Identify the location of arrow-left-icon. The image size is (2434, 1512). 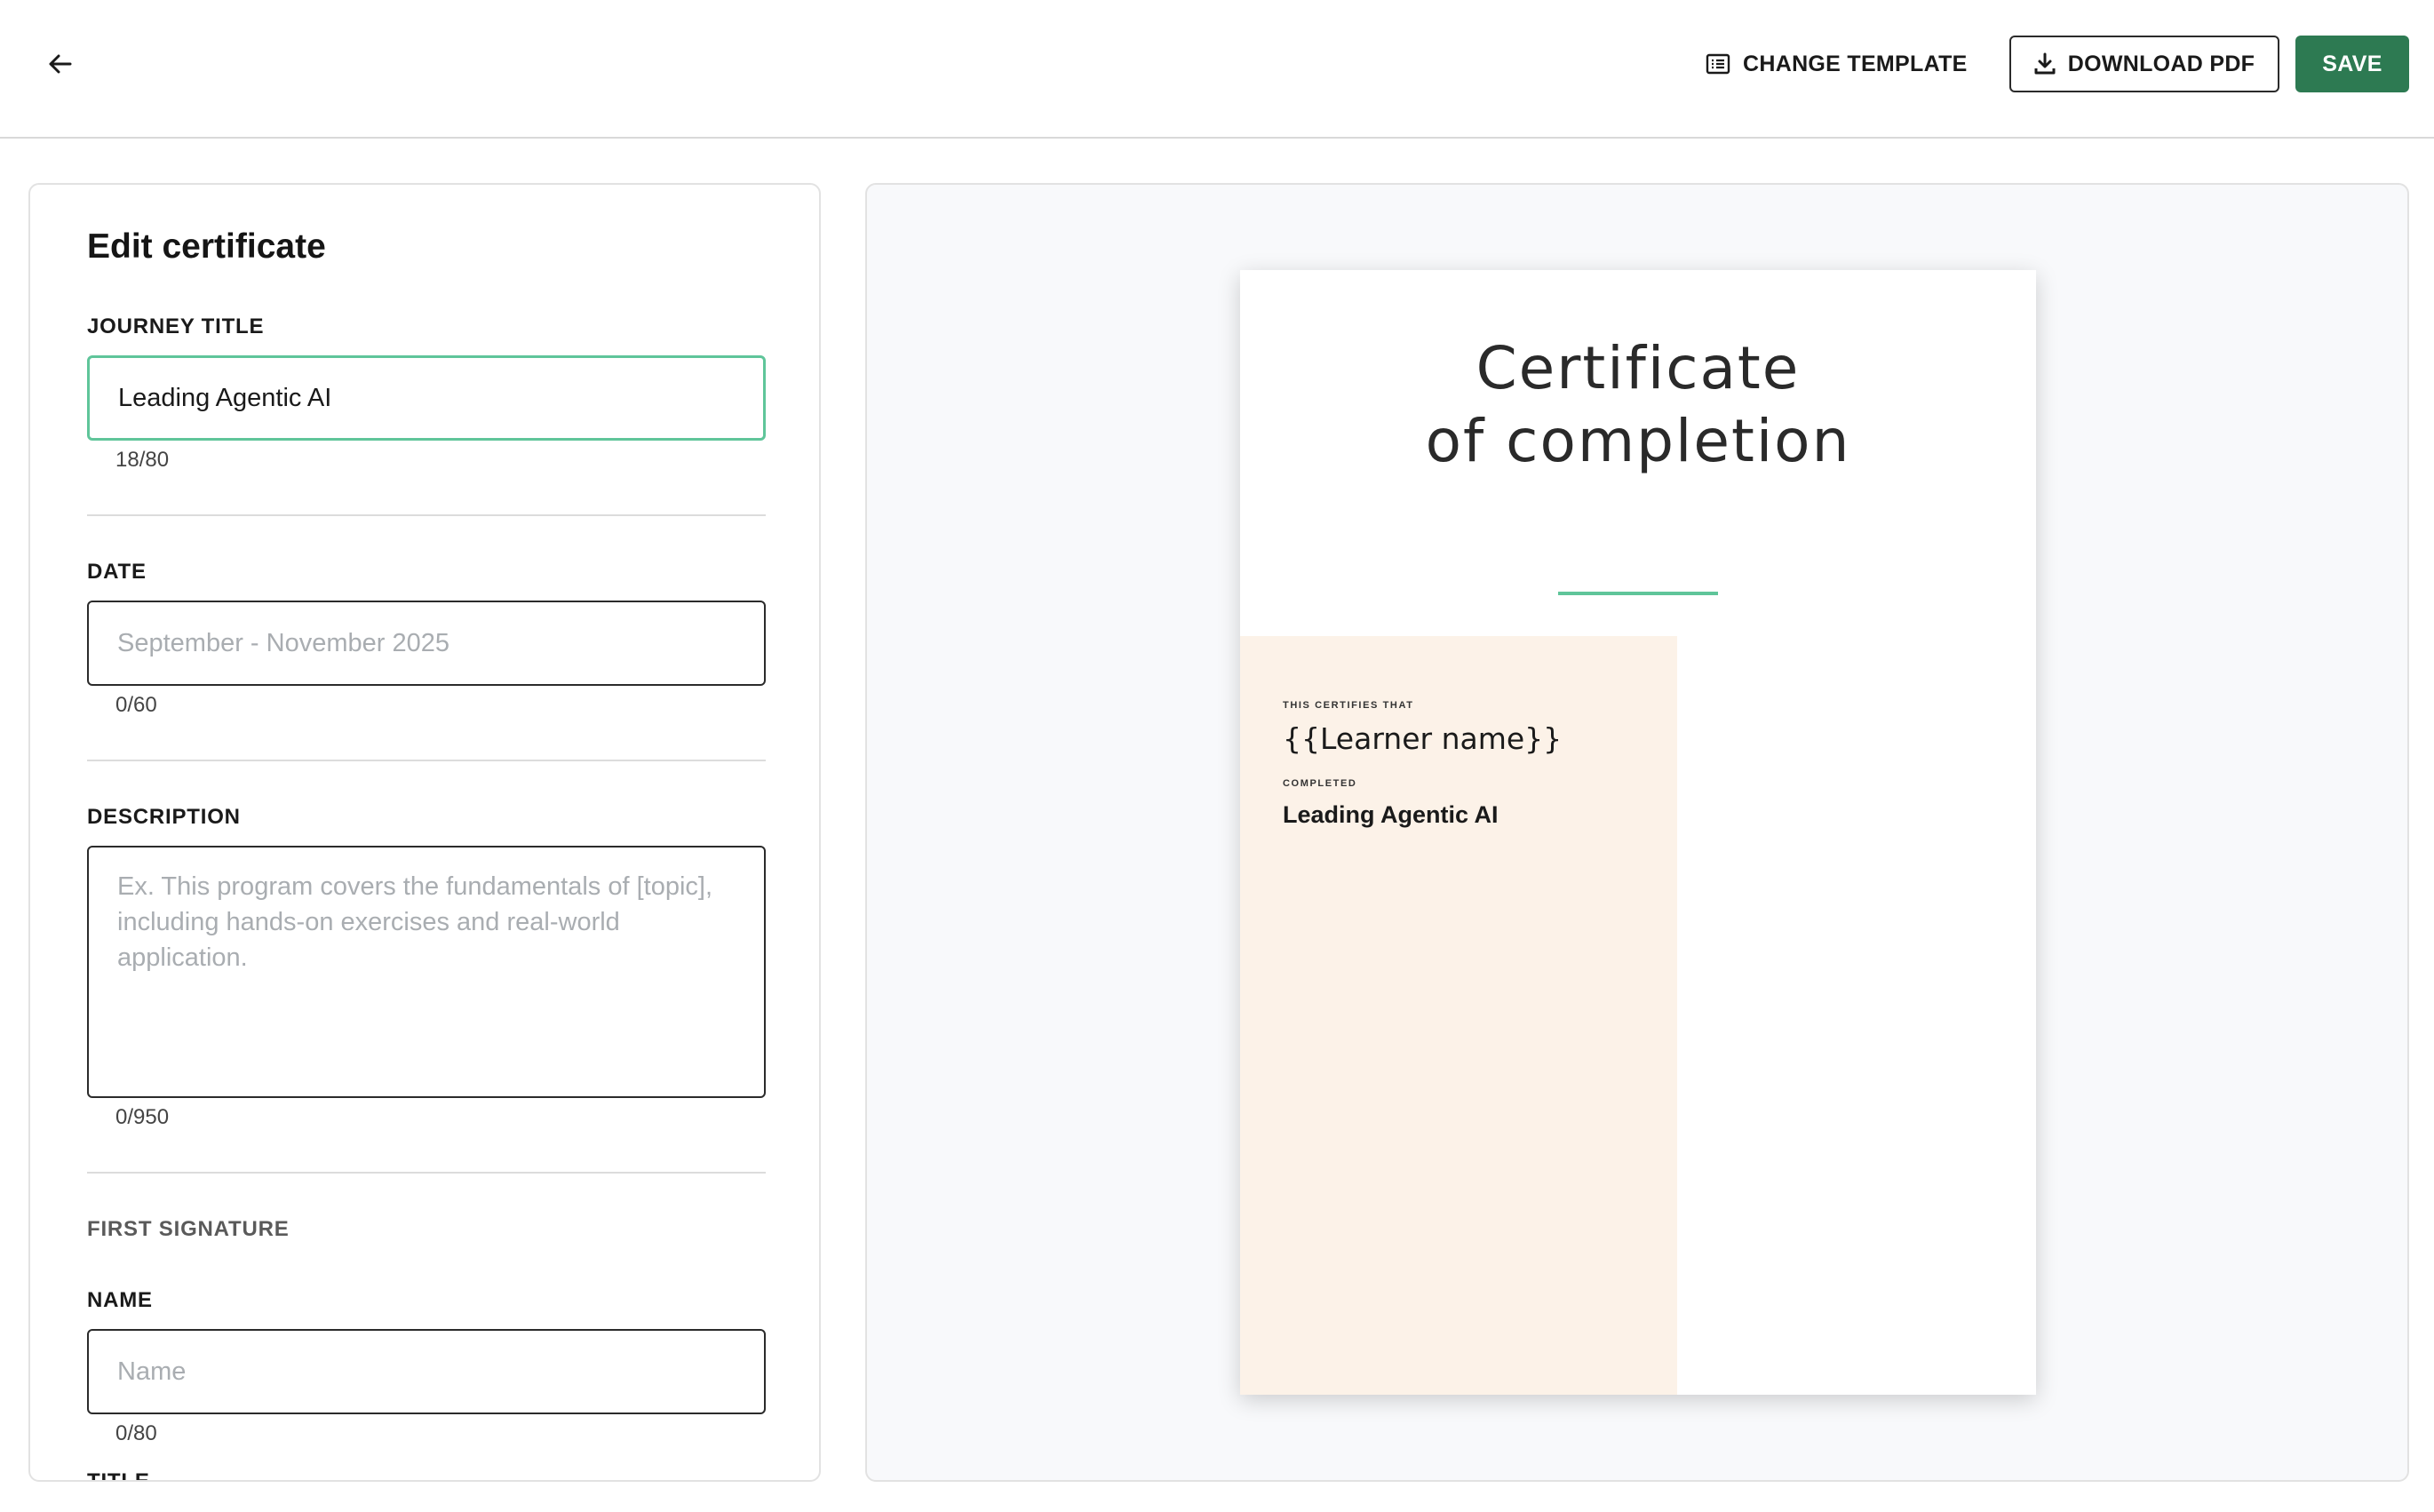
(60, 64).